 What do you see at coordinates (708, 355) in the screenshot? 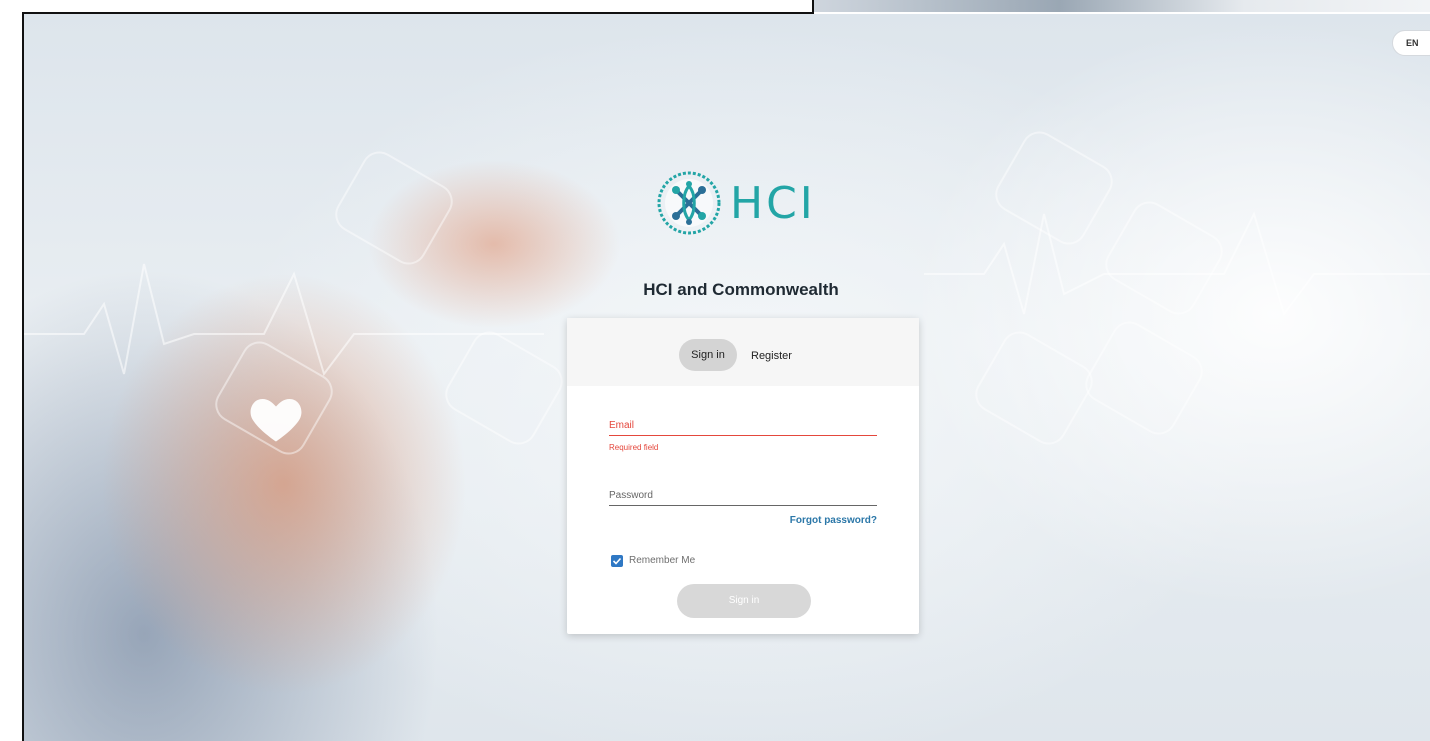
I see `tab-sign-in: Sign in` at bounding box center [708, 355].